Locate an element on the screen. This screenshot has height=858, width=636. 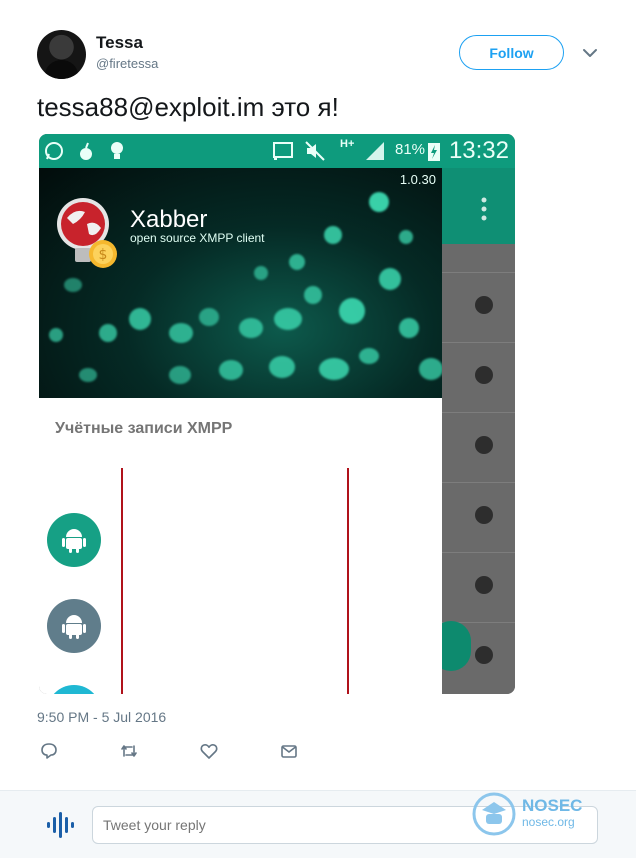
whatsapp-icon is located at coordinates (54, 151).